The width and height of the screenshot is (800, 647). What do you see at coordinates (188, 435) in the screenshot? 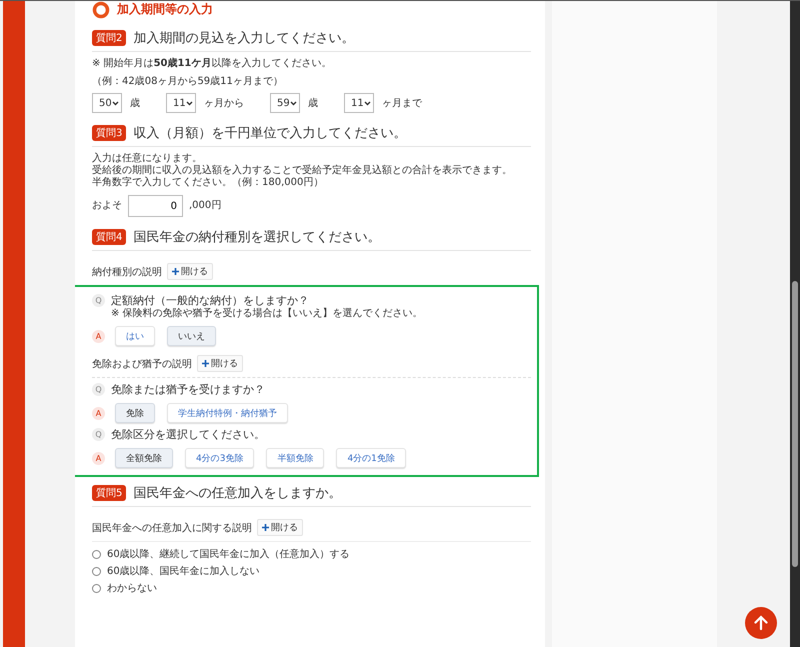
I see `sub-question: 免除区分を選択してください。` at bounding box center [188, 435].